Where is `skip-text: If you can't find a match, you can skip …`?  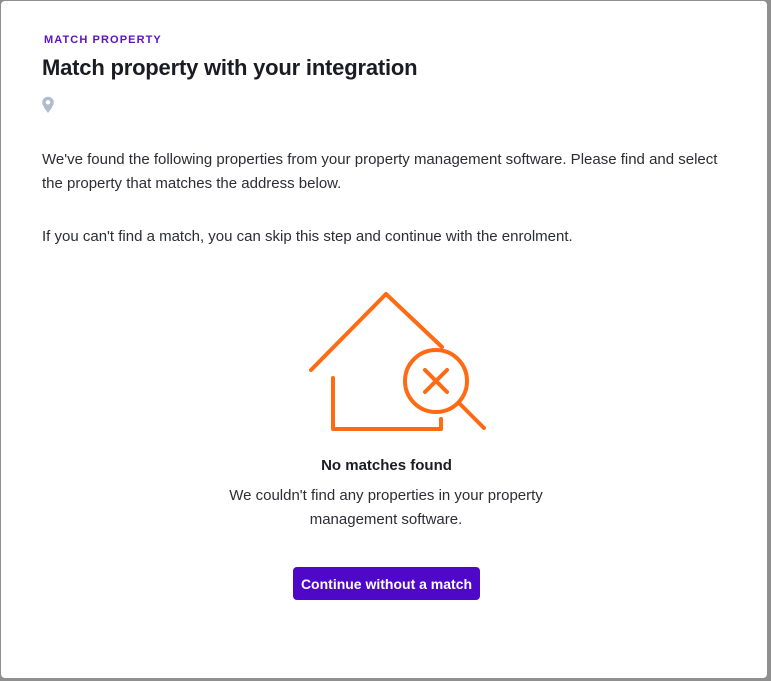
skip-text: If you can't find a match, you can skip … is located at coordinates (307, 236).